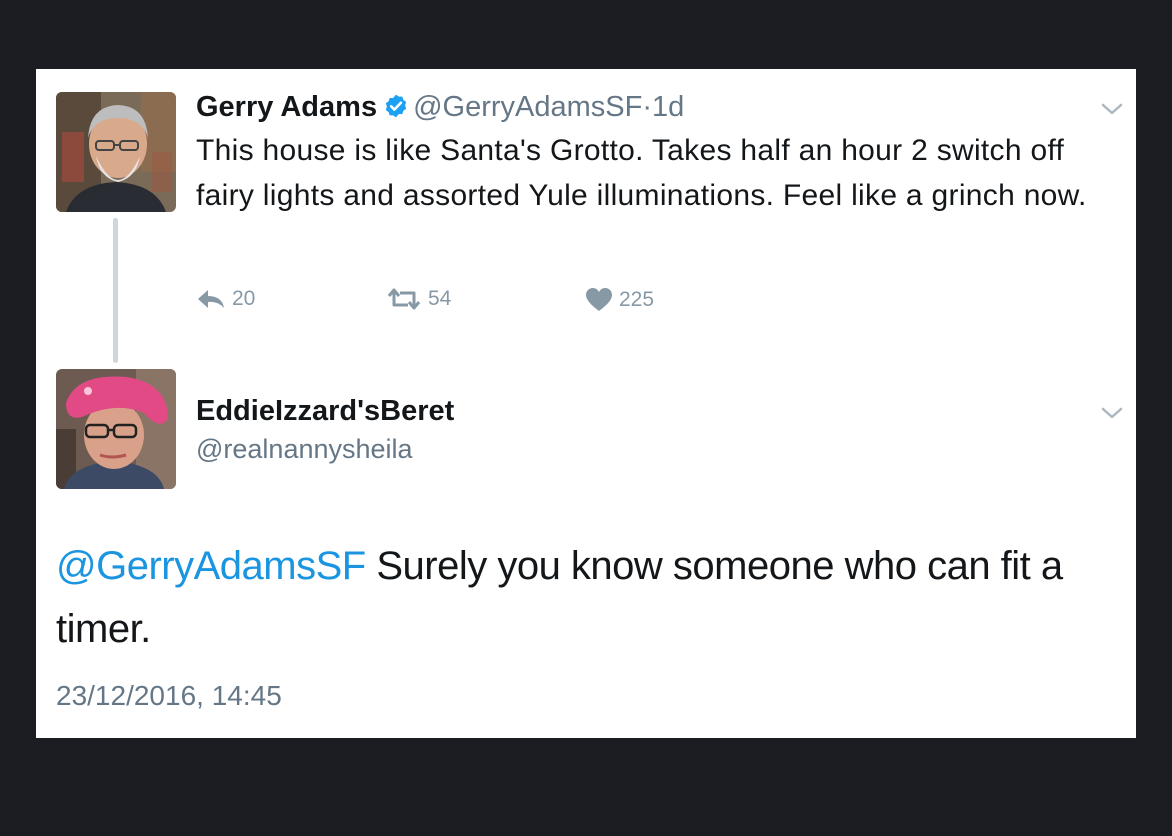 The width and height of the screenshot is (1172, 836). I want to click on thread-connector-line, so click(115, 290).